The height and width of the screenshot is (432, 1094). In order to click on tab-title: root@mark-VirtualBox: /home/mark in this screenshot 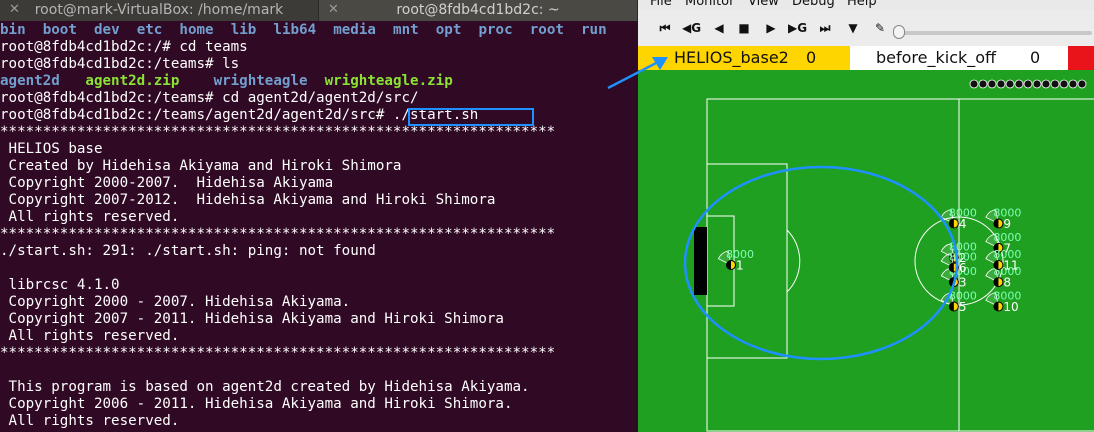, I will do `click(159, 10)`.